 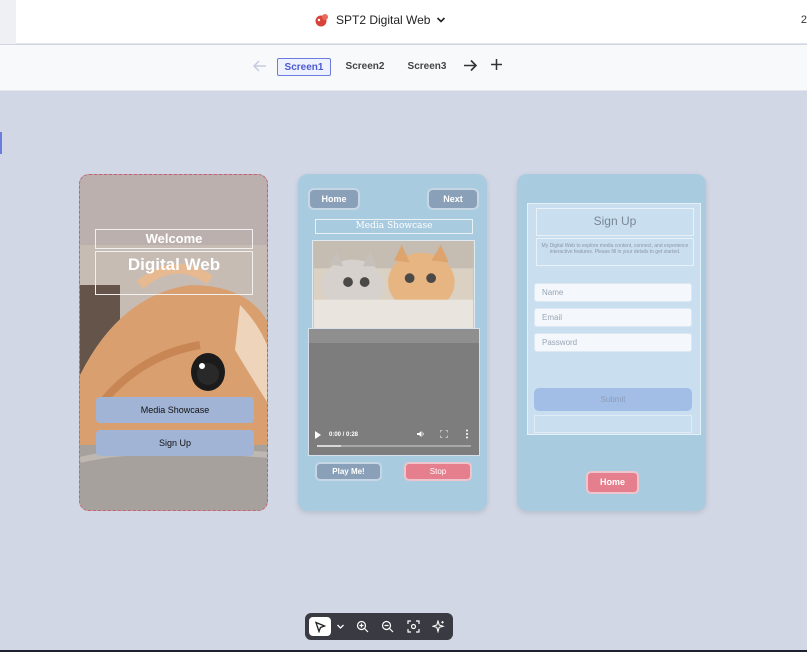 I want to click on media-showcase-button: Media Showcase, so click(x=175, y=410).